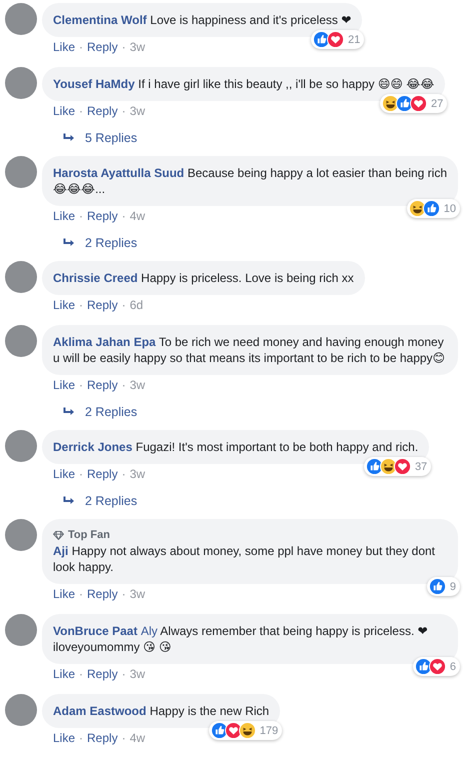 This screenshot has width=467, height=759. What do you see at coordinates (241, 639) in the screenshot?
I see `comment-text: VonBruce Paat Aly Always remember that being happy is priceless. ❤ iloveyoumommy 😘 😘` at bounding box center [241, 639].